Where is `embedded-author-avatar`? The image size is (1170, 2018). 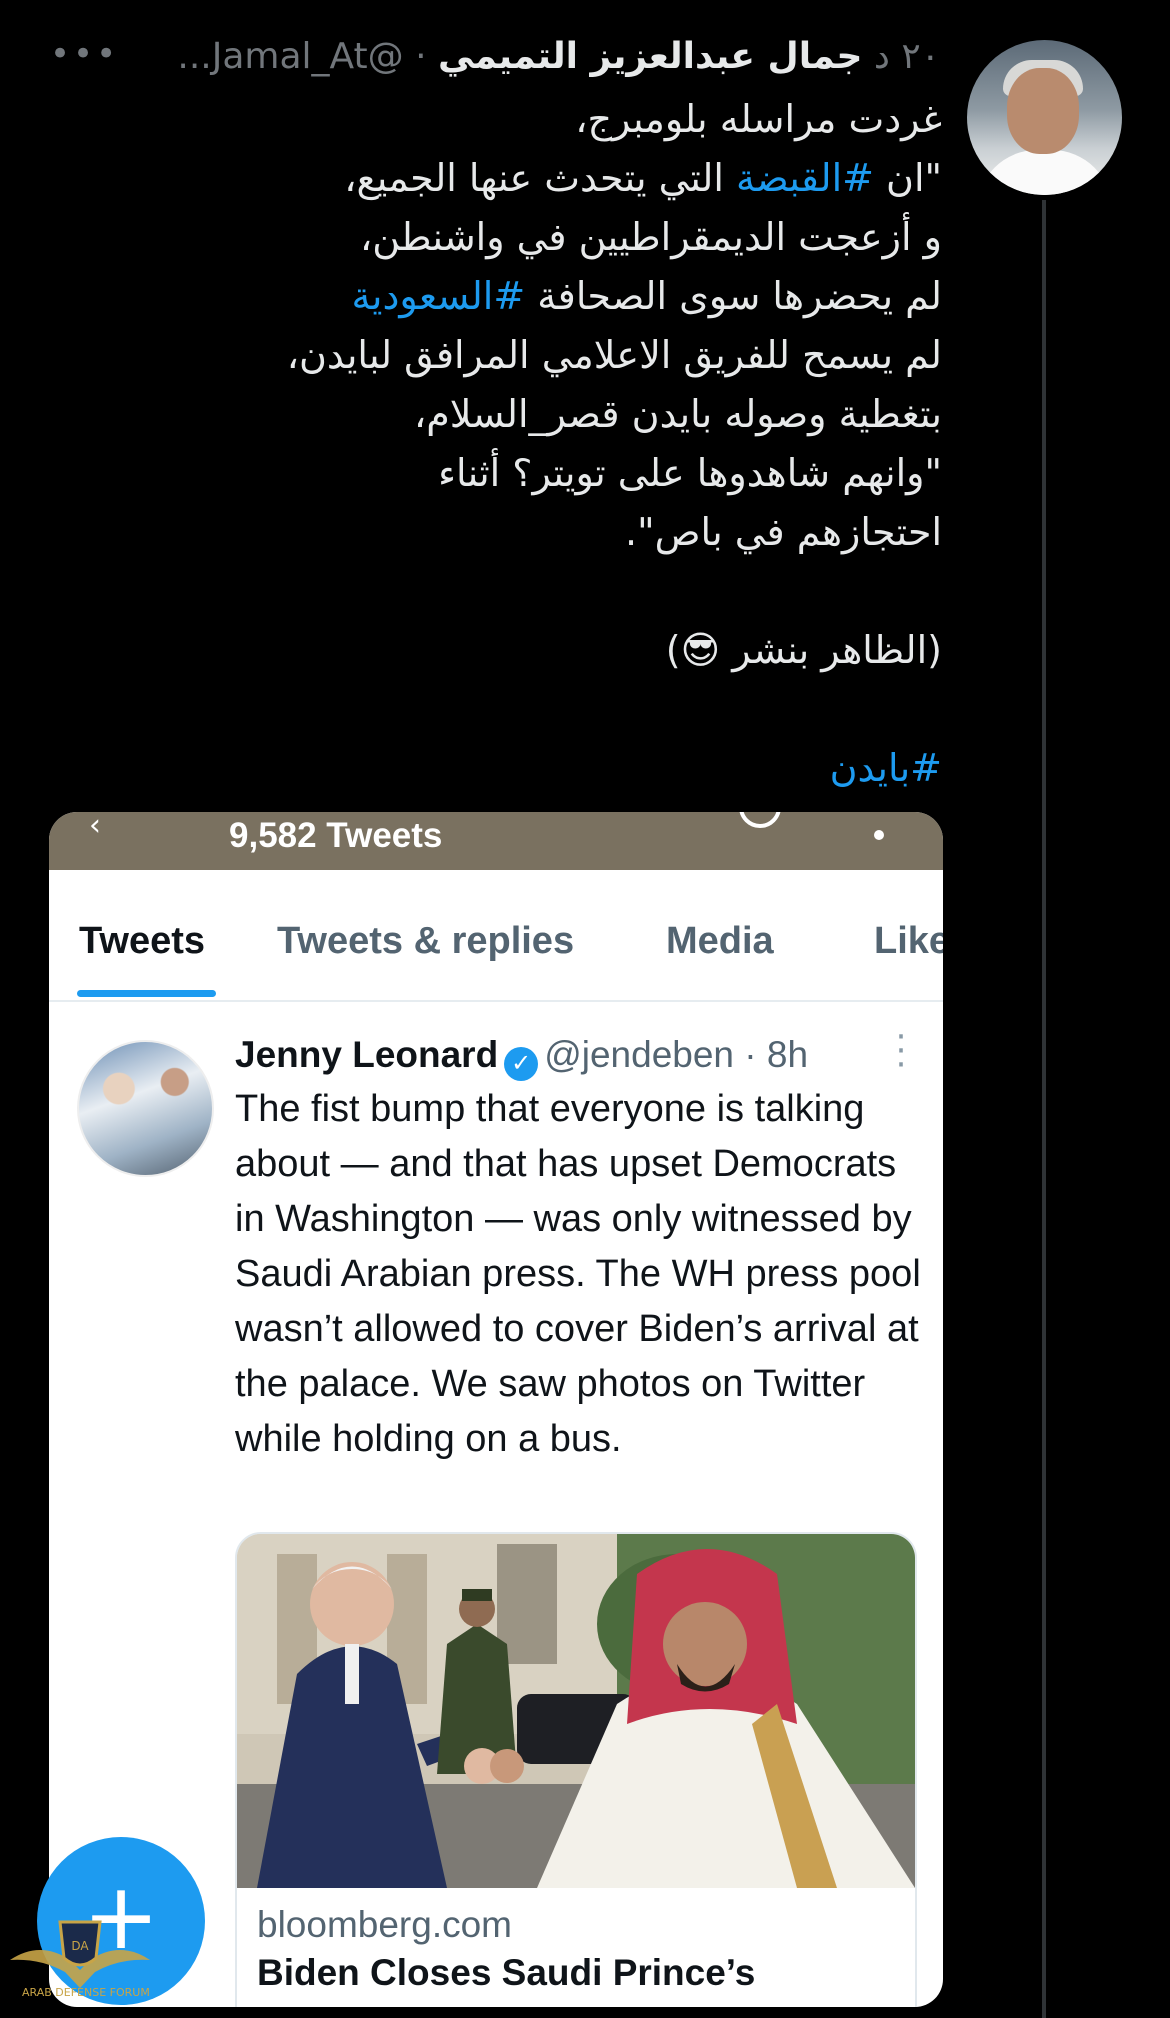
embedded-author-avatar is located at coordinates (145, 1108).